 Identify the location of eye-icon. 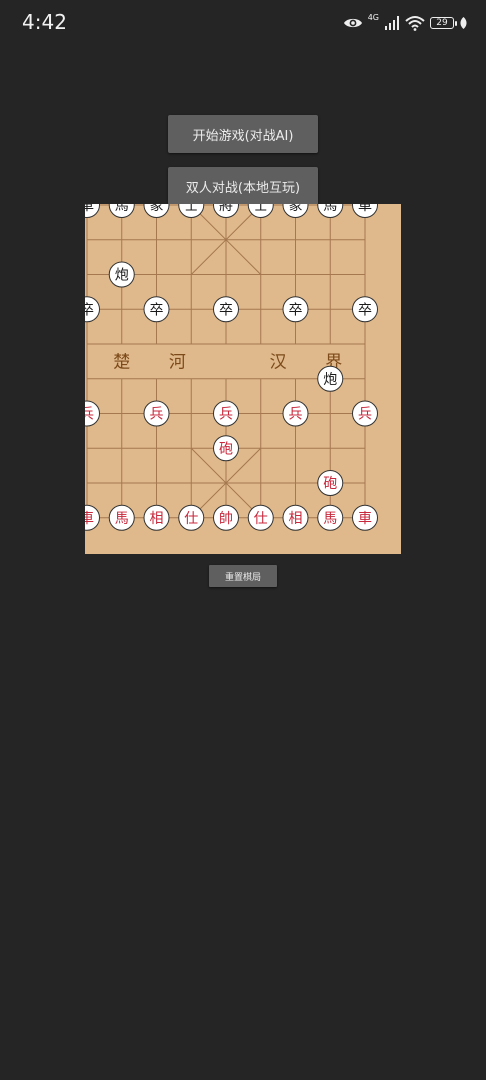
(352, 23).